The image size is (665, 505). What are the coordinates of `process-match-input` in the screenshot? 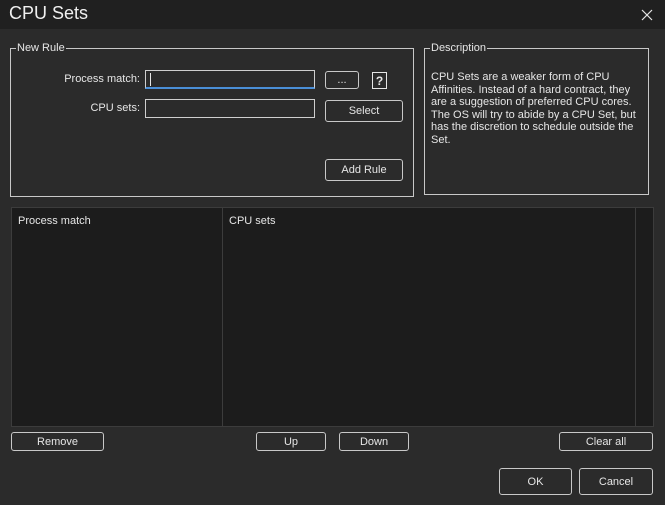 It's located at (230, 79).